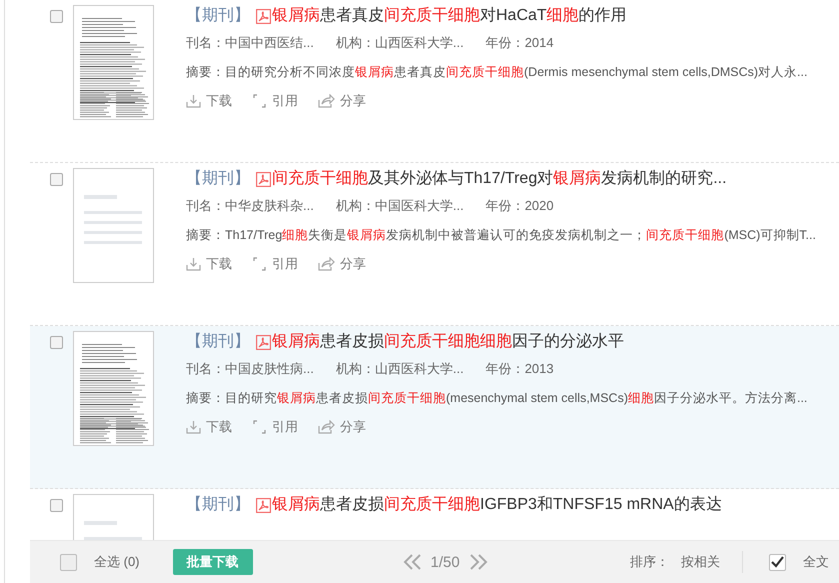  I want to click on select-all-checkbox, so click(68, 562).